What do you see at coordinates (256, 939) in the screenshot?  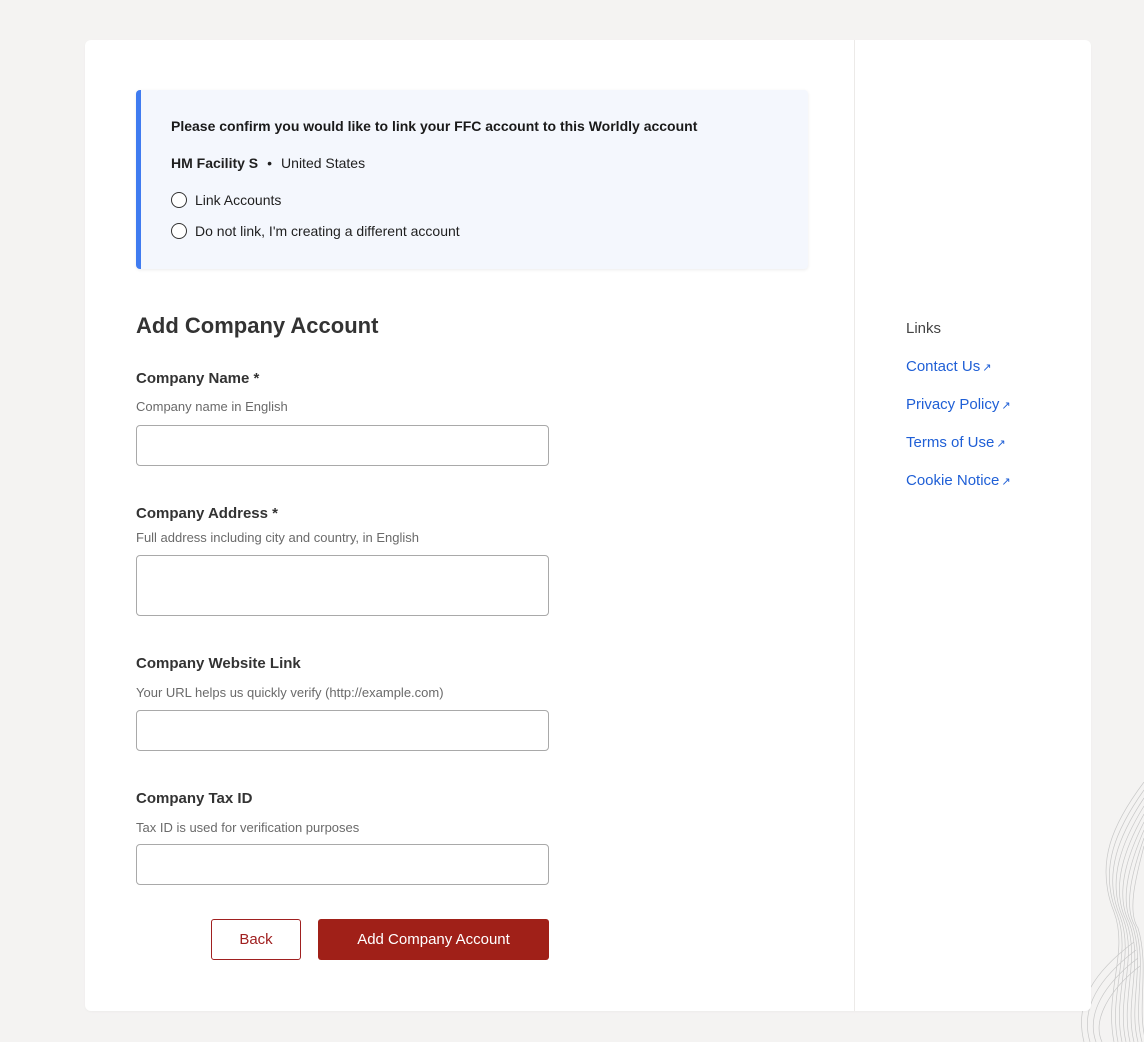 I see `back-button: Back` at bounding box center [256, 939].